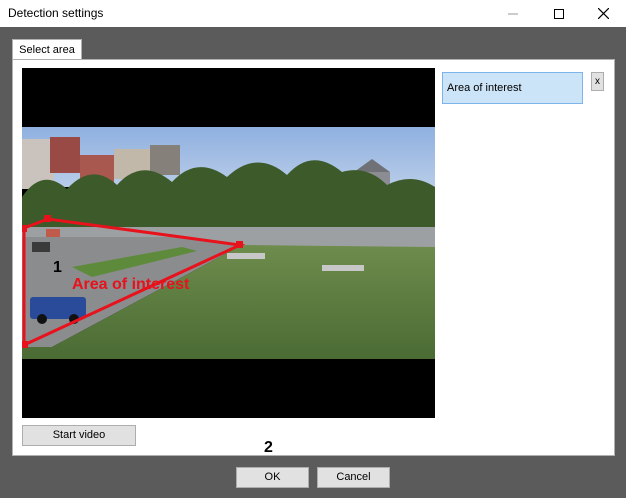 The width and height of the screenshot is (626, 498). What do you see at coordinates (512, 88) in the screenshot?
I see `zone-list-item: Area of interest` at bounding box center [512, 88].